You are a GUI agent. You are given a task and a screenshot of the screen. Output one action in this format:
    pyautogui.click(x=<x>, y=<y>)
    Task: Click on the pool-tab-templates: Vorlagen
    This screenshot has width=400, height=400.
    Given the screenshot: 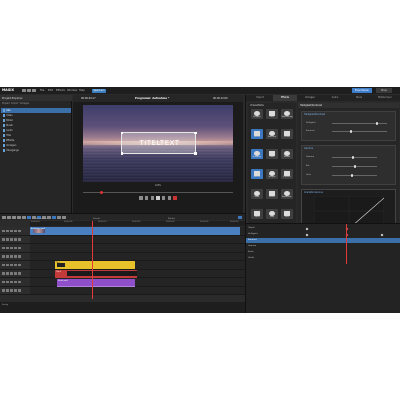 What is the action you would take?
    pyautogui.click(x=25, y=103)
    